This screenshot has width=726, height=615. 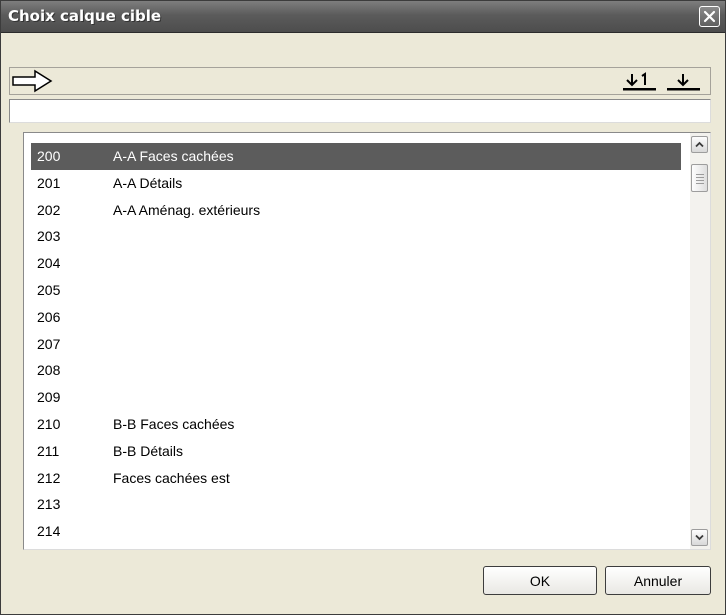 What do you see at coordinates (174, 423) in the screenshot?
I see `layer-name: B-B Faces cachées` at bounding box center [174, 423].